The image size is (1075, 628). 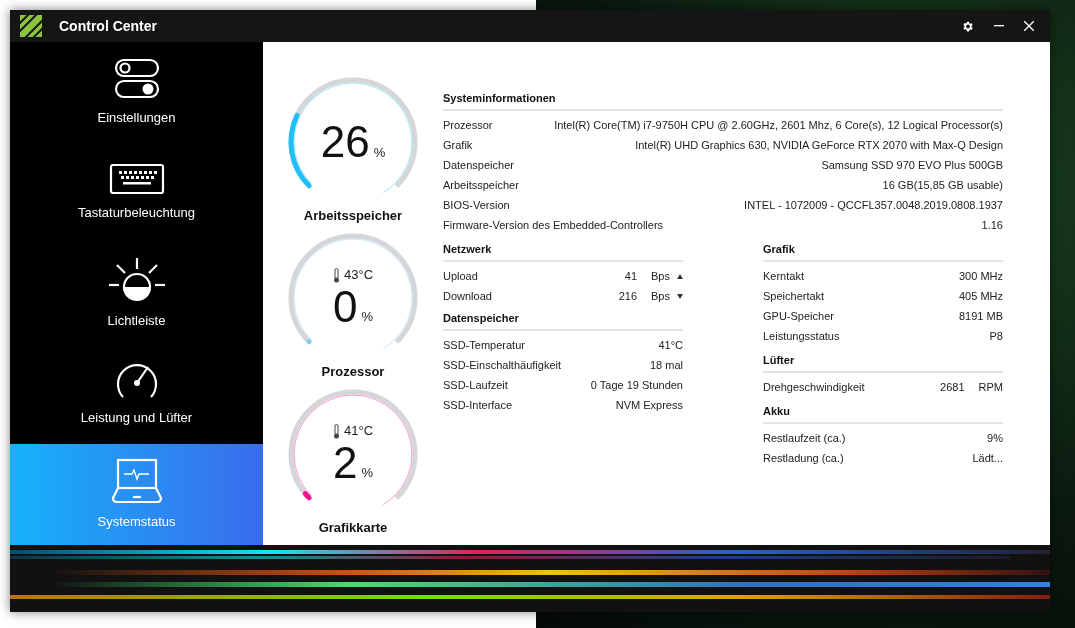 What do you see at coordinates (481, 318) in the screenshot?
I see `section-heading: Datenspeicher` at bounding box center [481, 318].